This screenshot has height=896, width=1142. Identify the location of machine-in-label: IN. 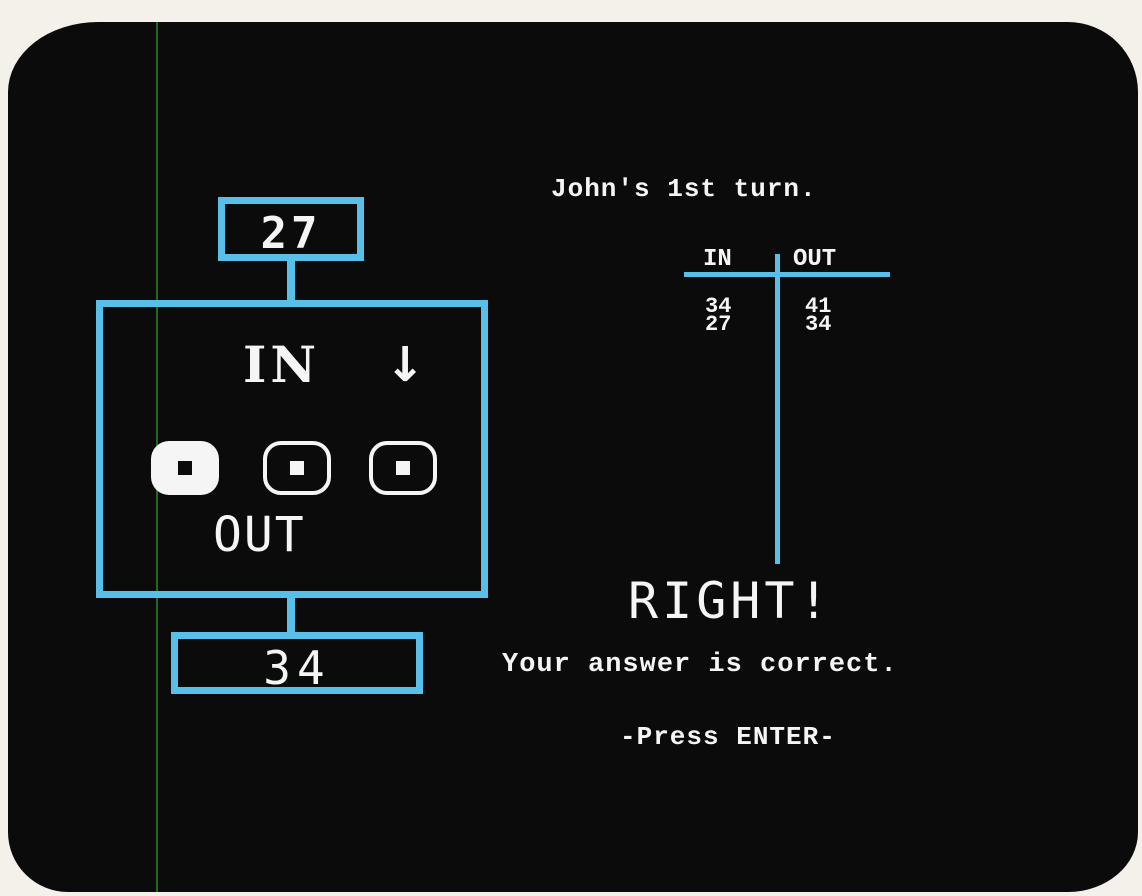
(282, 364).